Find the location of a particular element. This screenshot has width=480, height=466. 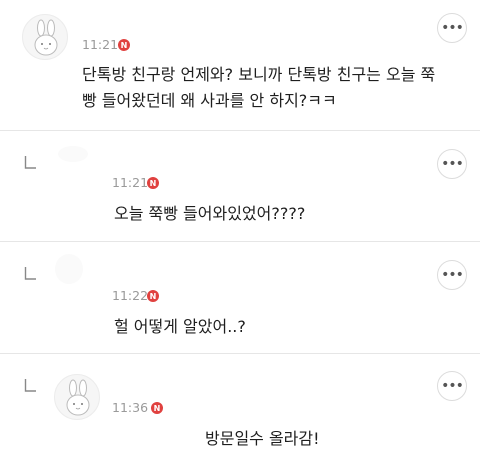

comment-text-line: 빵 들어왔던데 왜 사과를 안 하지?ㅋㅋ is located at coordinates (209, 100).